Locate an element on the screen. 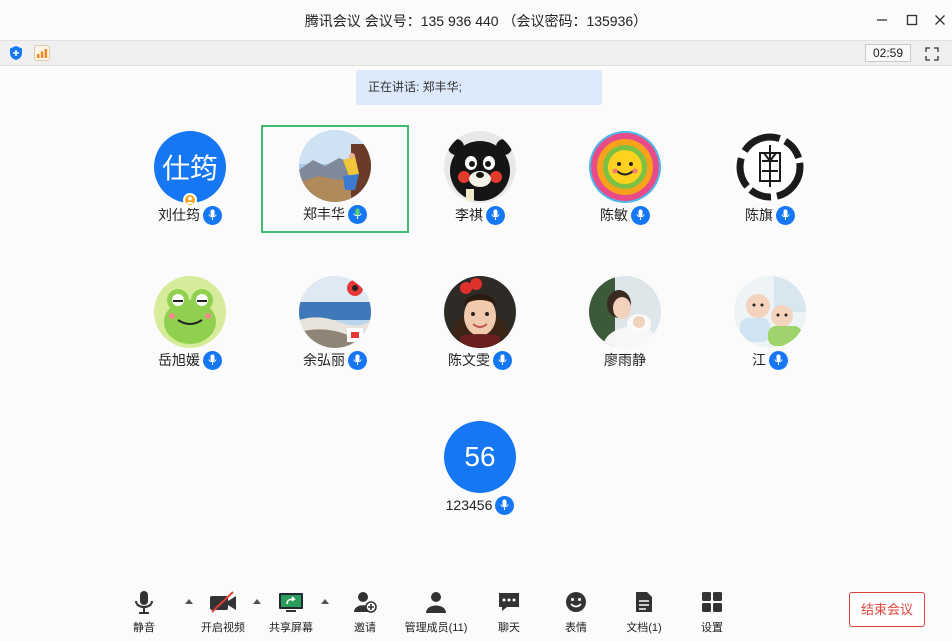  minimize-icon is located at coordinates (882, 20).